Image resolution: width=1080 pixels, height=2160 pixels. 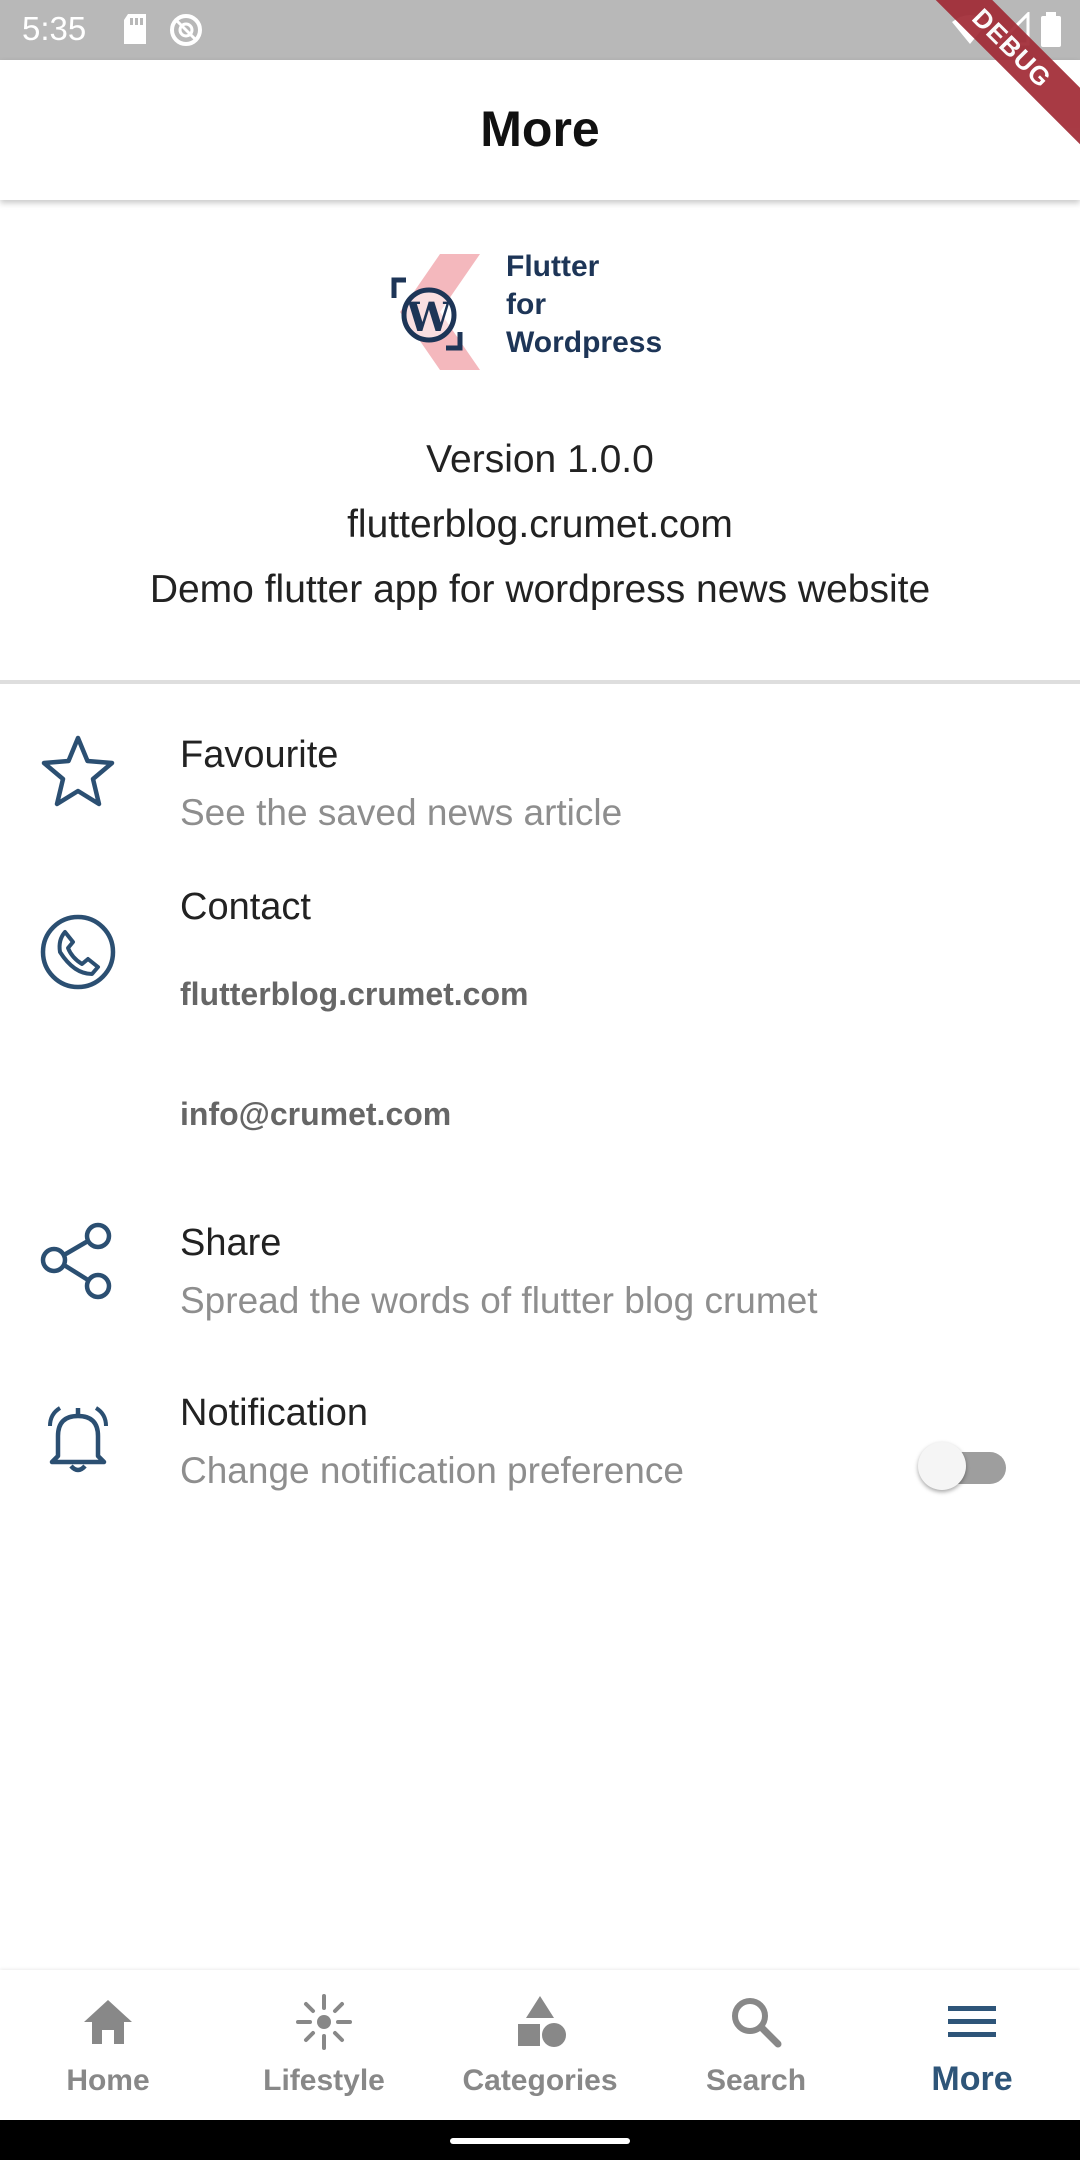 I want to click on page-title: More, so click(x=540, y=129).